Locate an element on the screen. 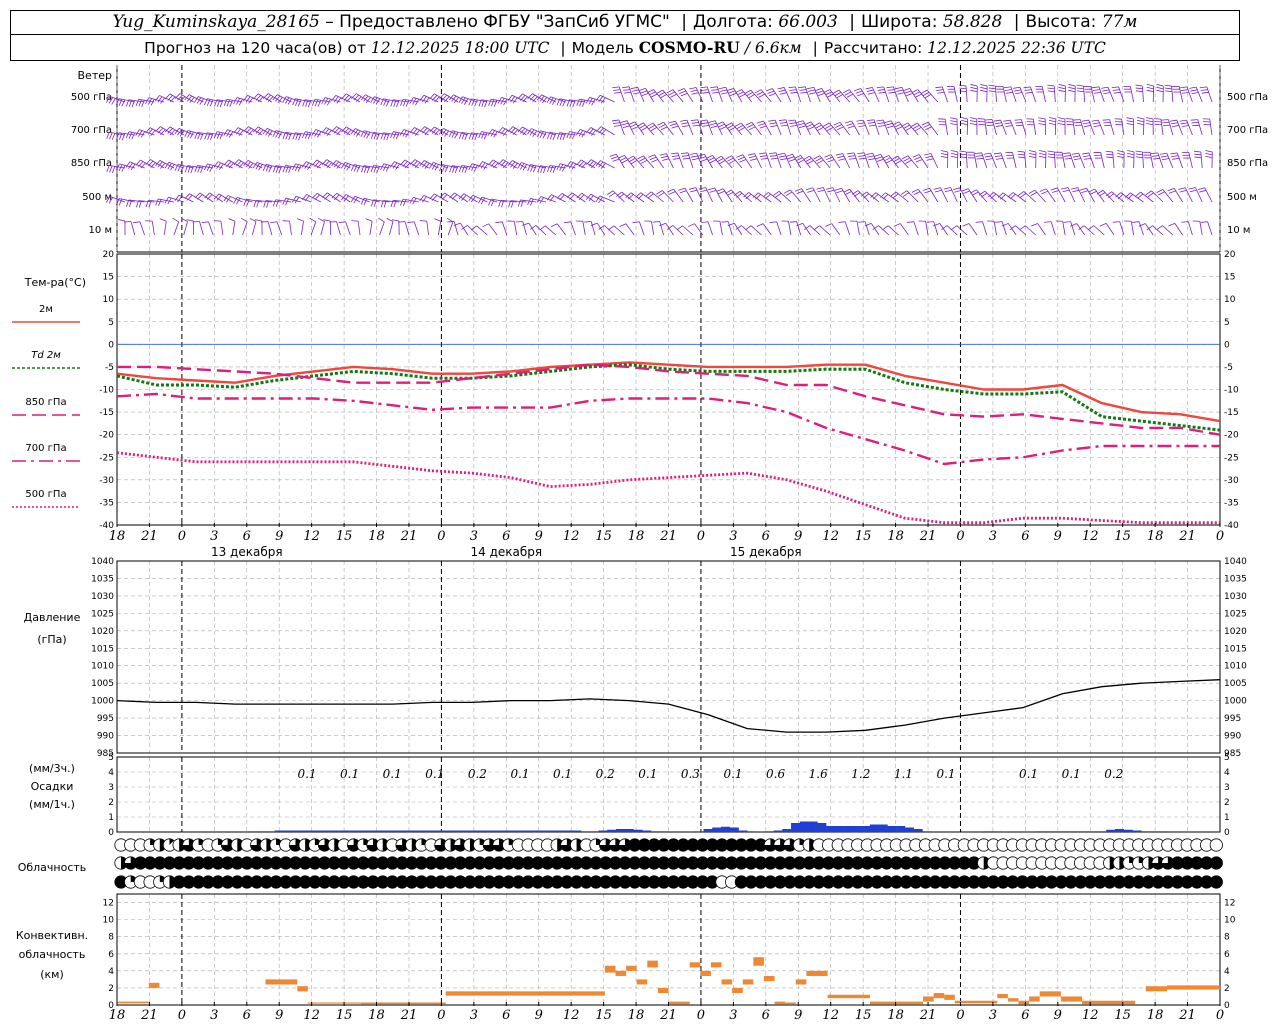 This screenshot has width=1280, height=1024. precip-3h-value: 0.3 is located at coordinates (690, 774).